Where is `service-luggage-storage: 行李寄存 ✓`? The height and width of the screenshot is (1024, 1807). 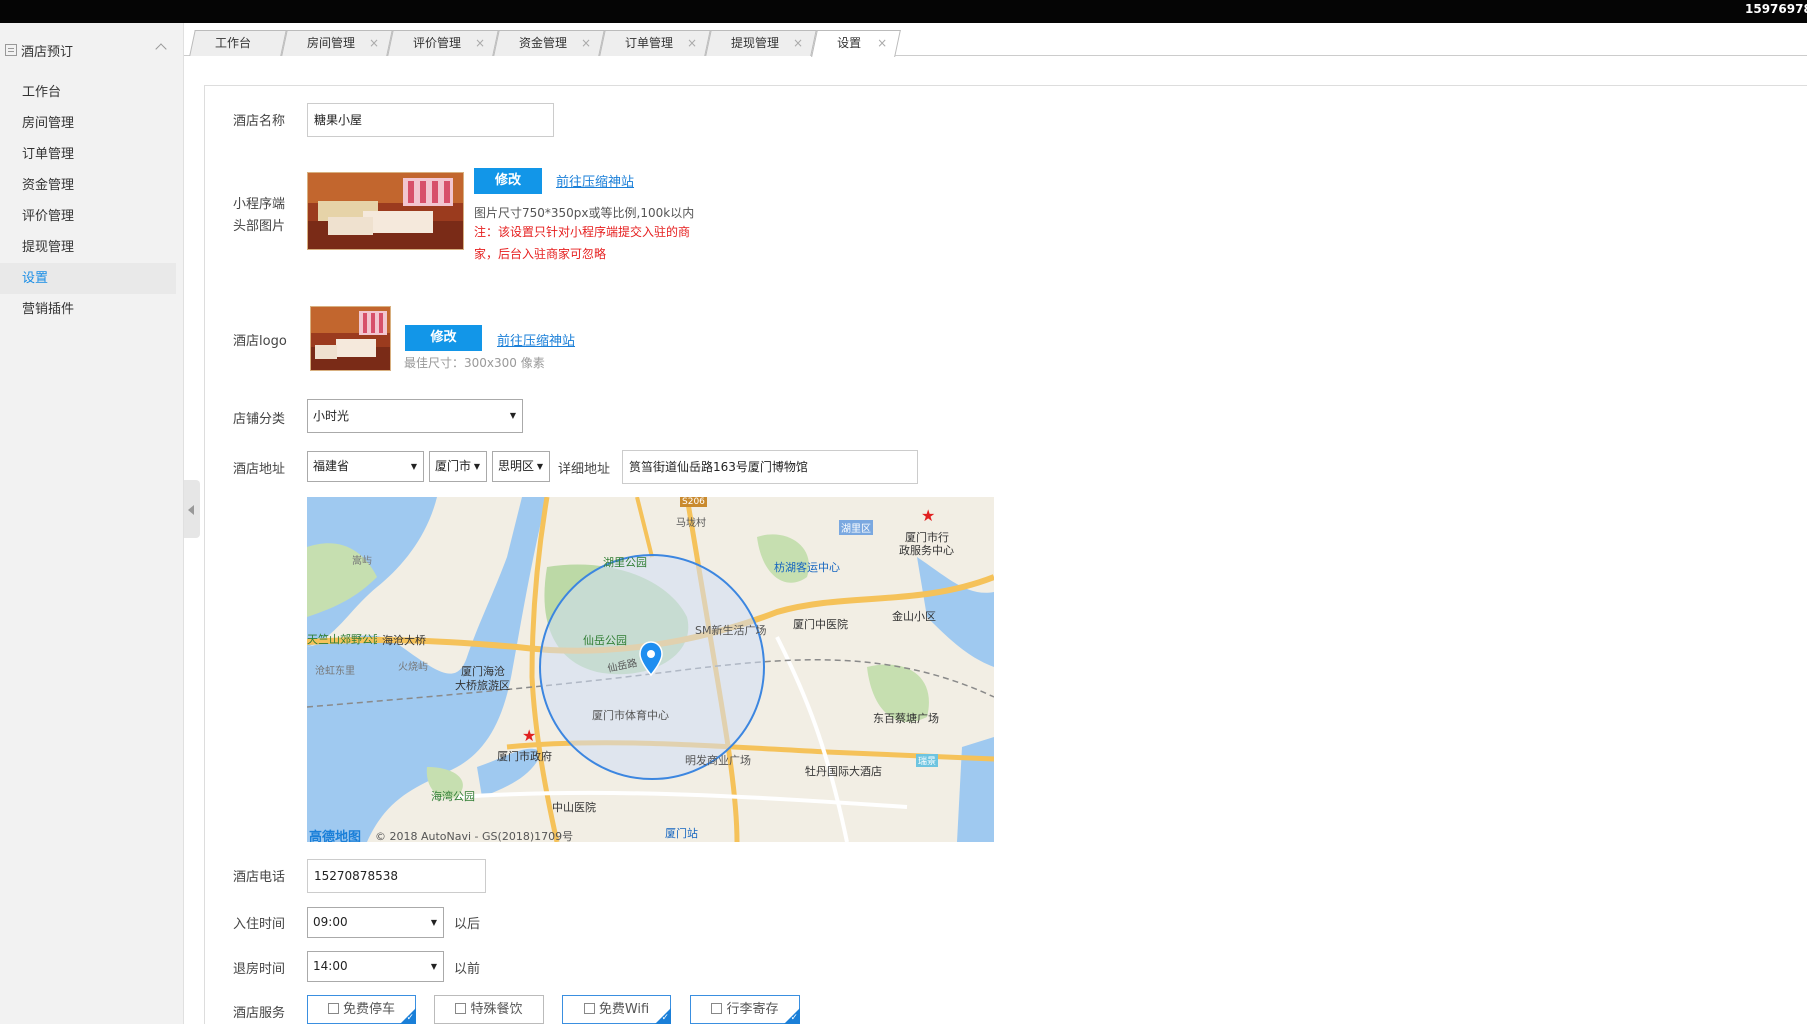 service-luggage-storage: 行李寄存 ✓ is located at coordinates (745, 1009).